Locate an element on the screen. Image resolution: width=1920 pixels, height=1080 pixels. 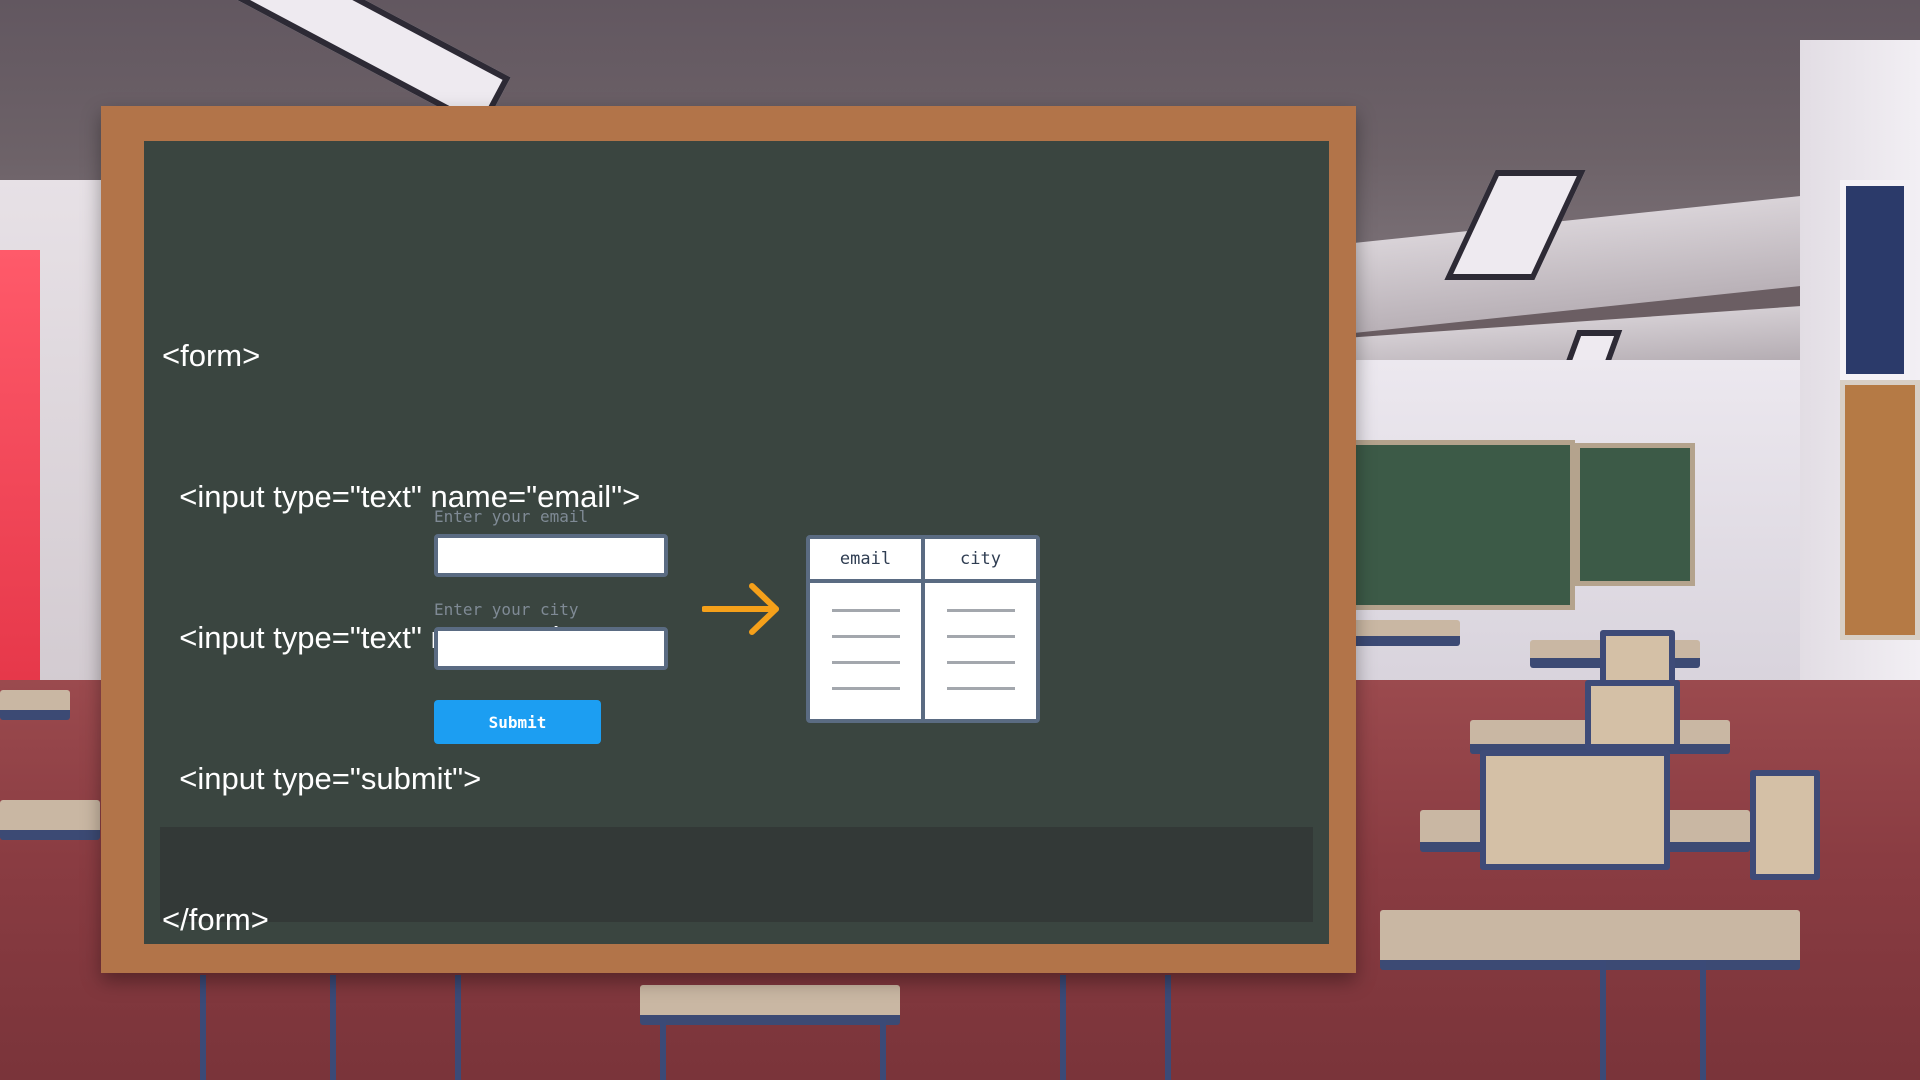
city-field-label: Enter your city is located at coordinates (506, 609).